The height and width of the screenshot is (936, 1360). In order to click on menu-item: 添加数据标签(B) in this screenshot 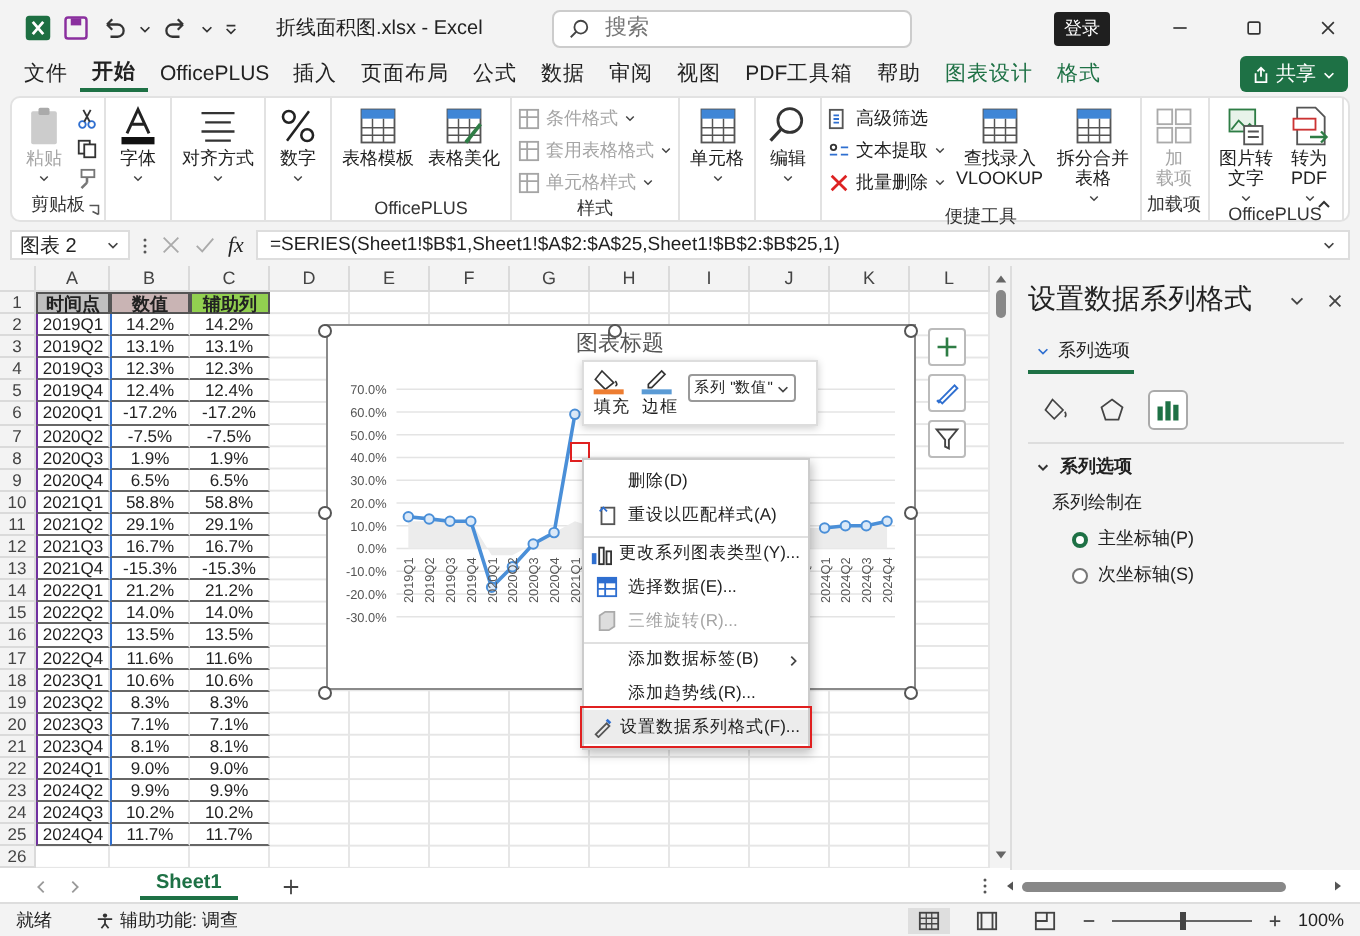, I will do `click(696, 659)`.